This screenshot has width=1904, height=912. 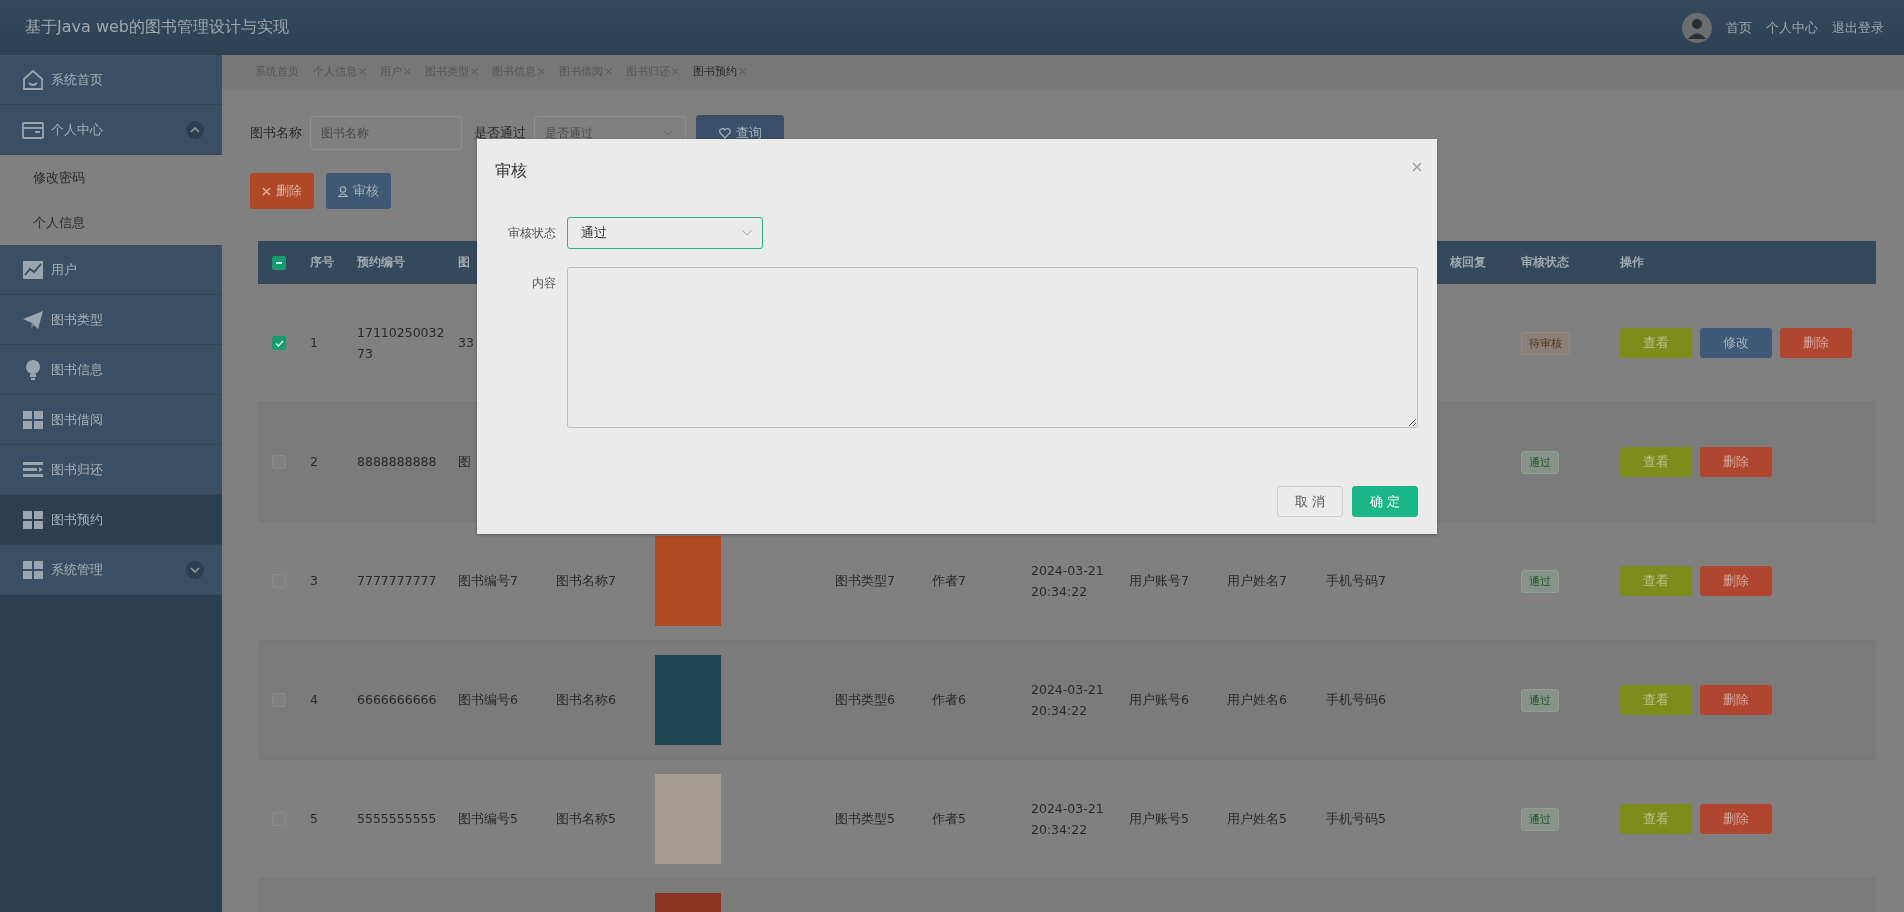 What do you see at coordinates (111, 570) in the screenshot?
I see `sidebar-item: 系统管理` at bounding box center [111, 570].